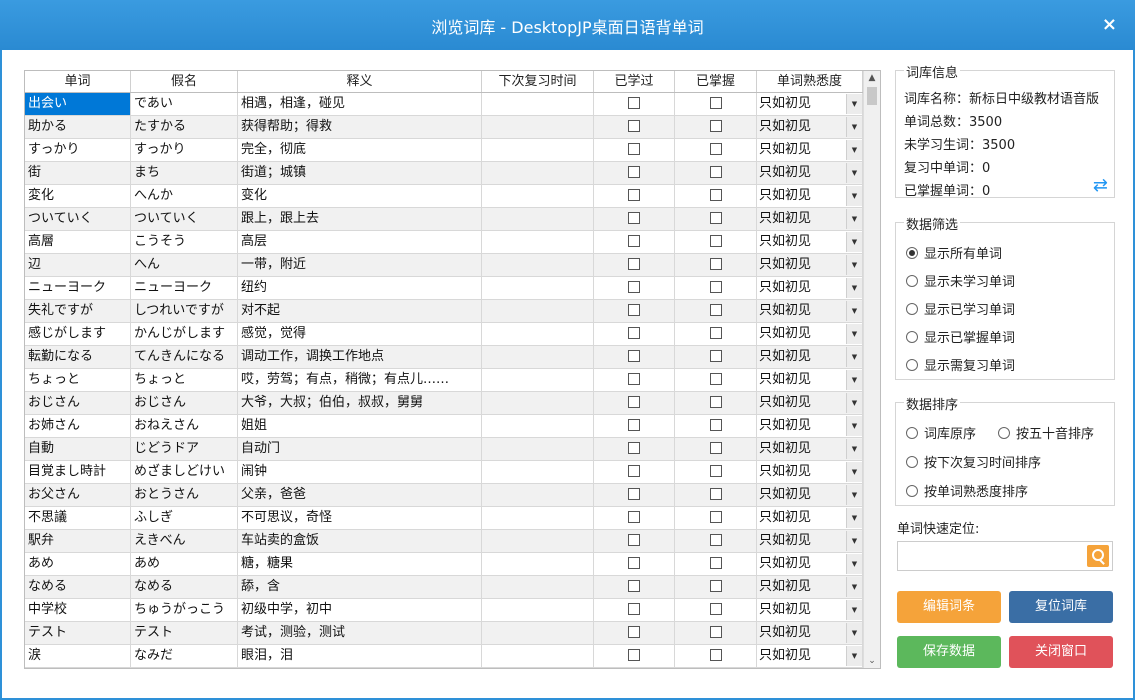 This screenshot has height=700, width=1135. What do you see at coordinates (360, 495) in the screenshot?
I see `meaning-cell: 父亲，爸爸` at bounding box center [360, 495].